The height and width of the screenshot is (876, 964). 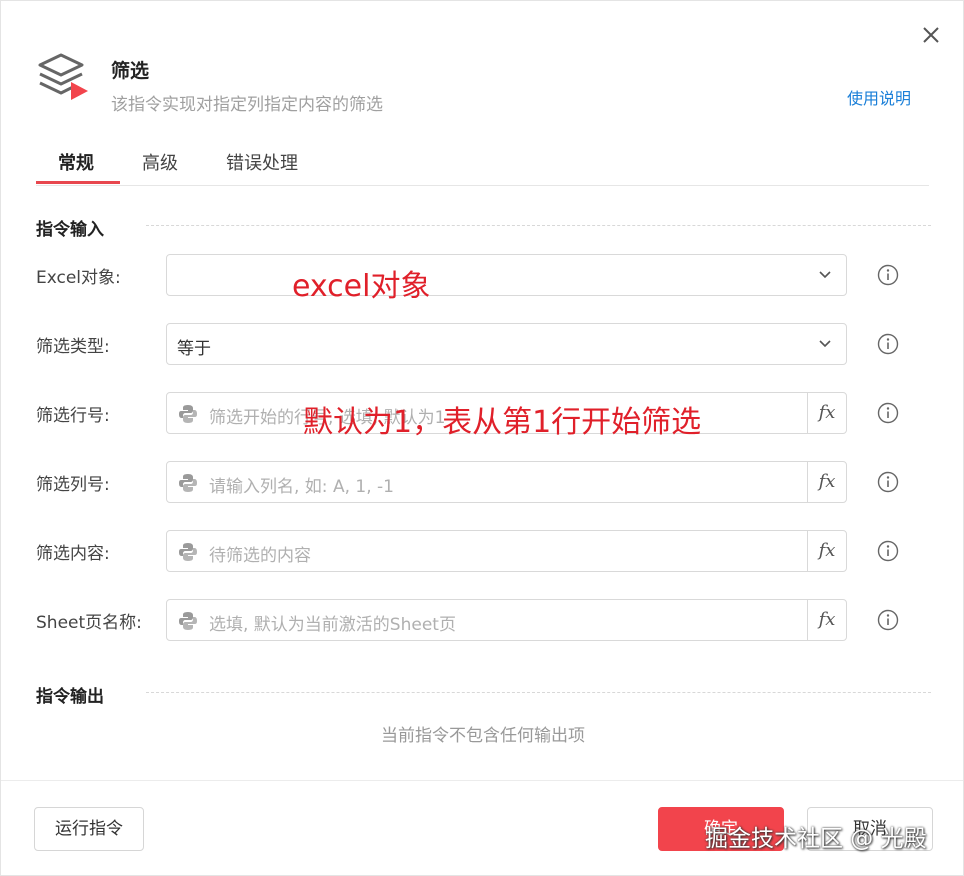 I want to click on excel-object-select, so click(x=506, y=275).